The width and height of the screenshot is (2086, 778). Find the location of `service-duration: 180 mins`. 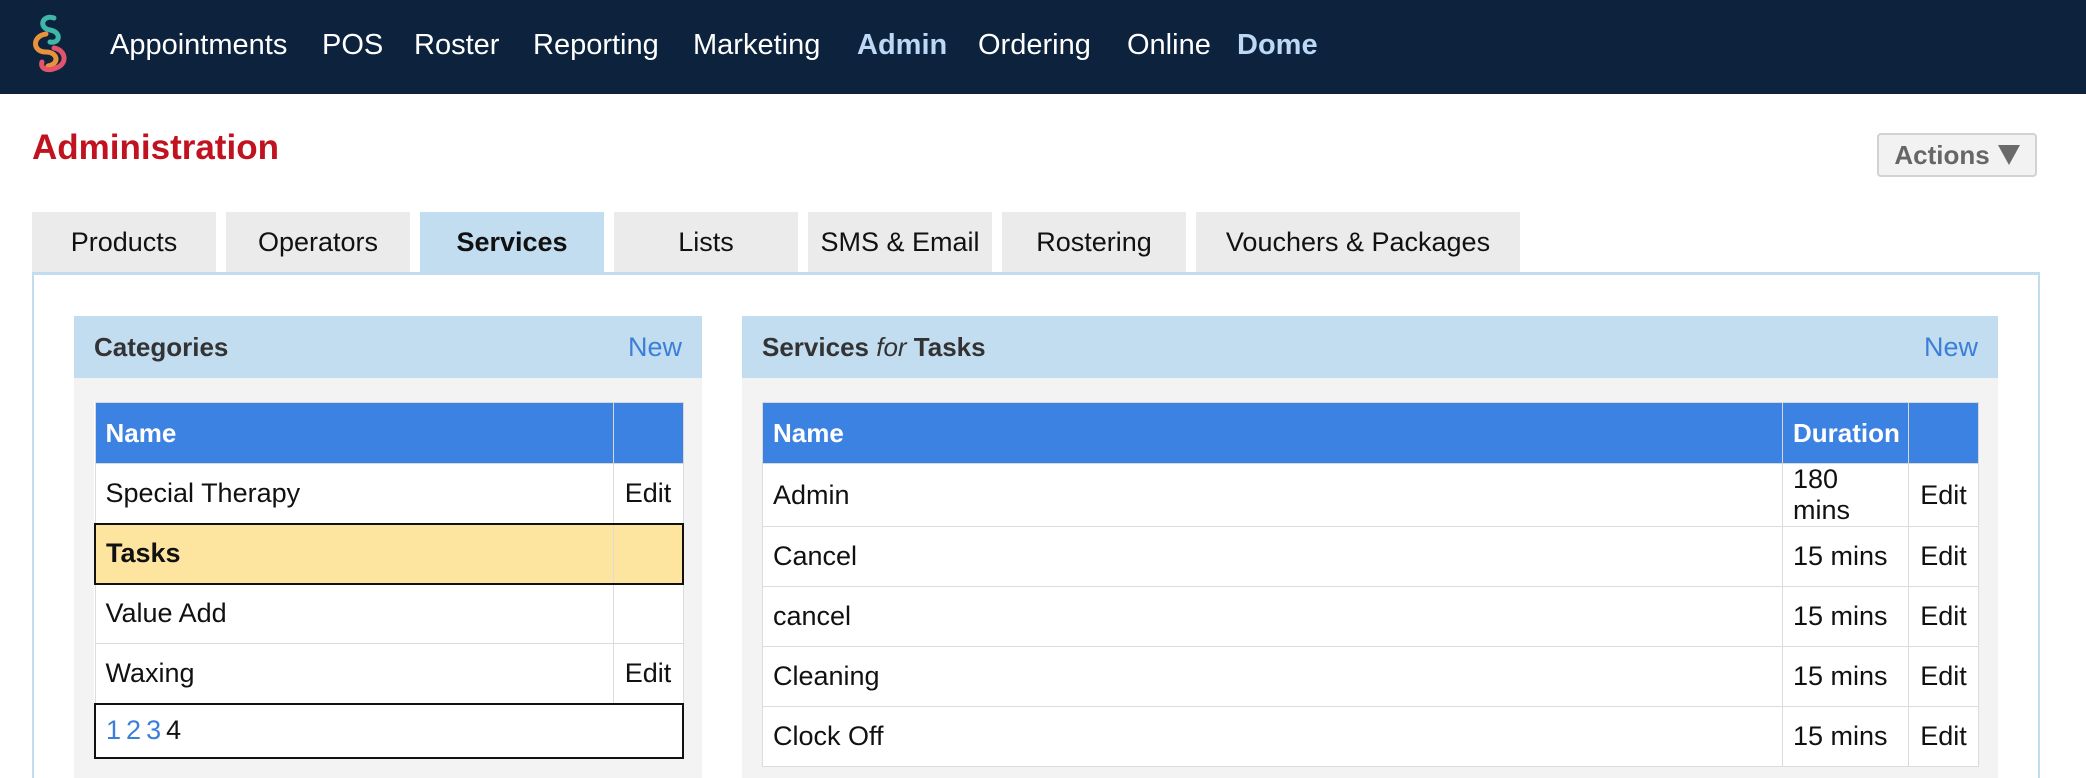

service-duration: 180 mins is located at coordinates (1845, 495).